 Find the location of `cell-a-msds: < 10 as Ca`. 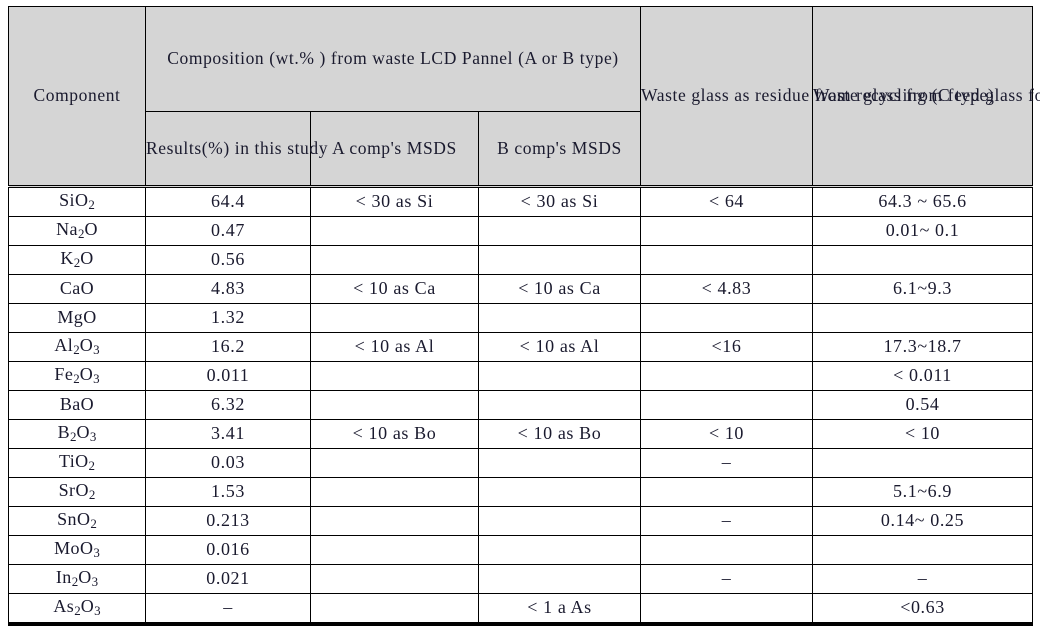

cell-a-msds: < 10 as Ca is located at coordinates (394, 289).